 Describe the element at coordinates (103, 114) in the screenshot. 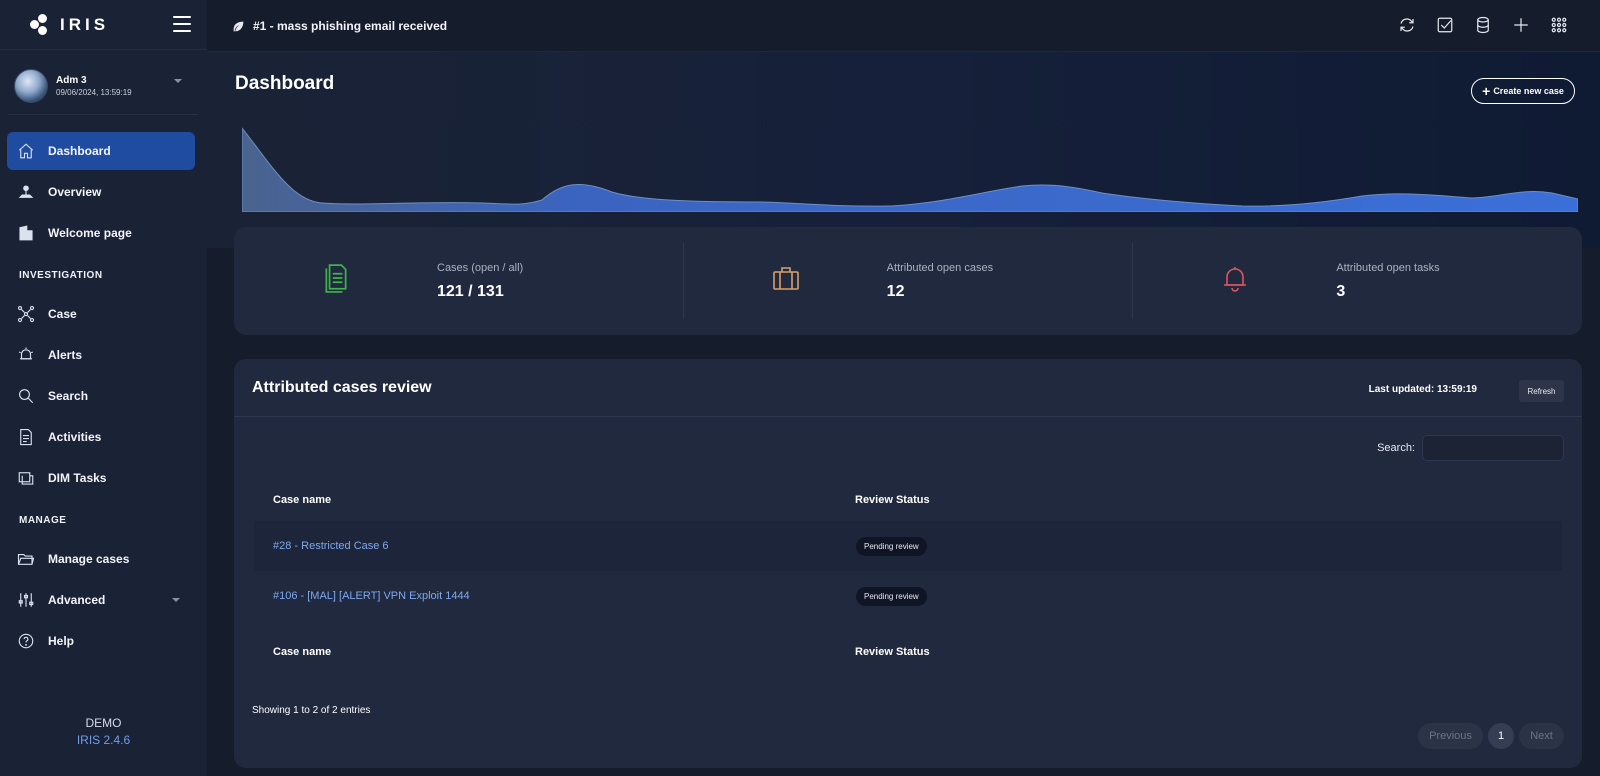

I see `divider` at that location.